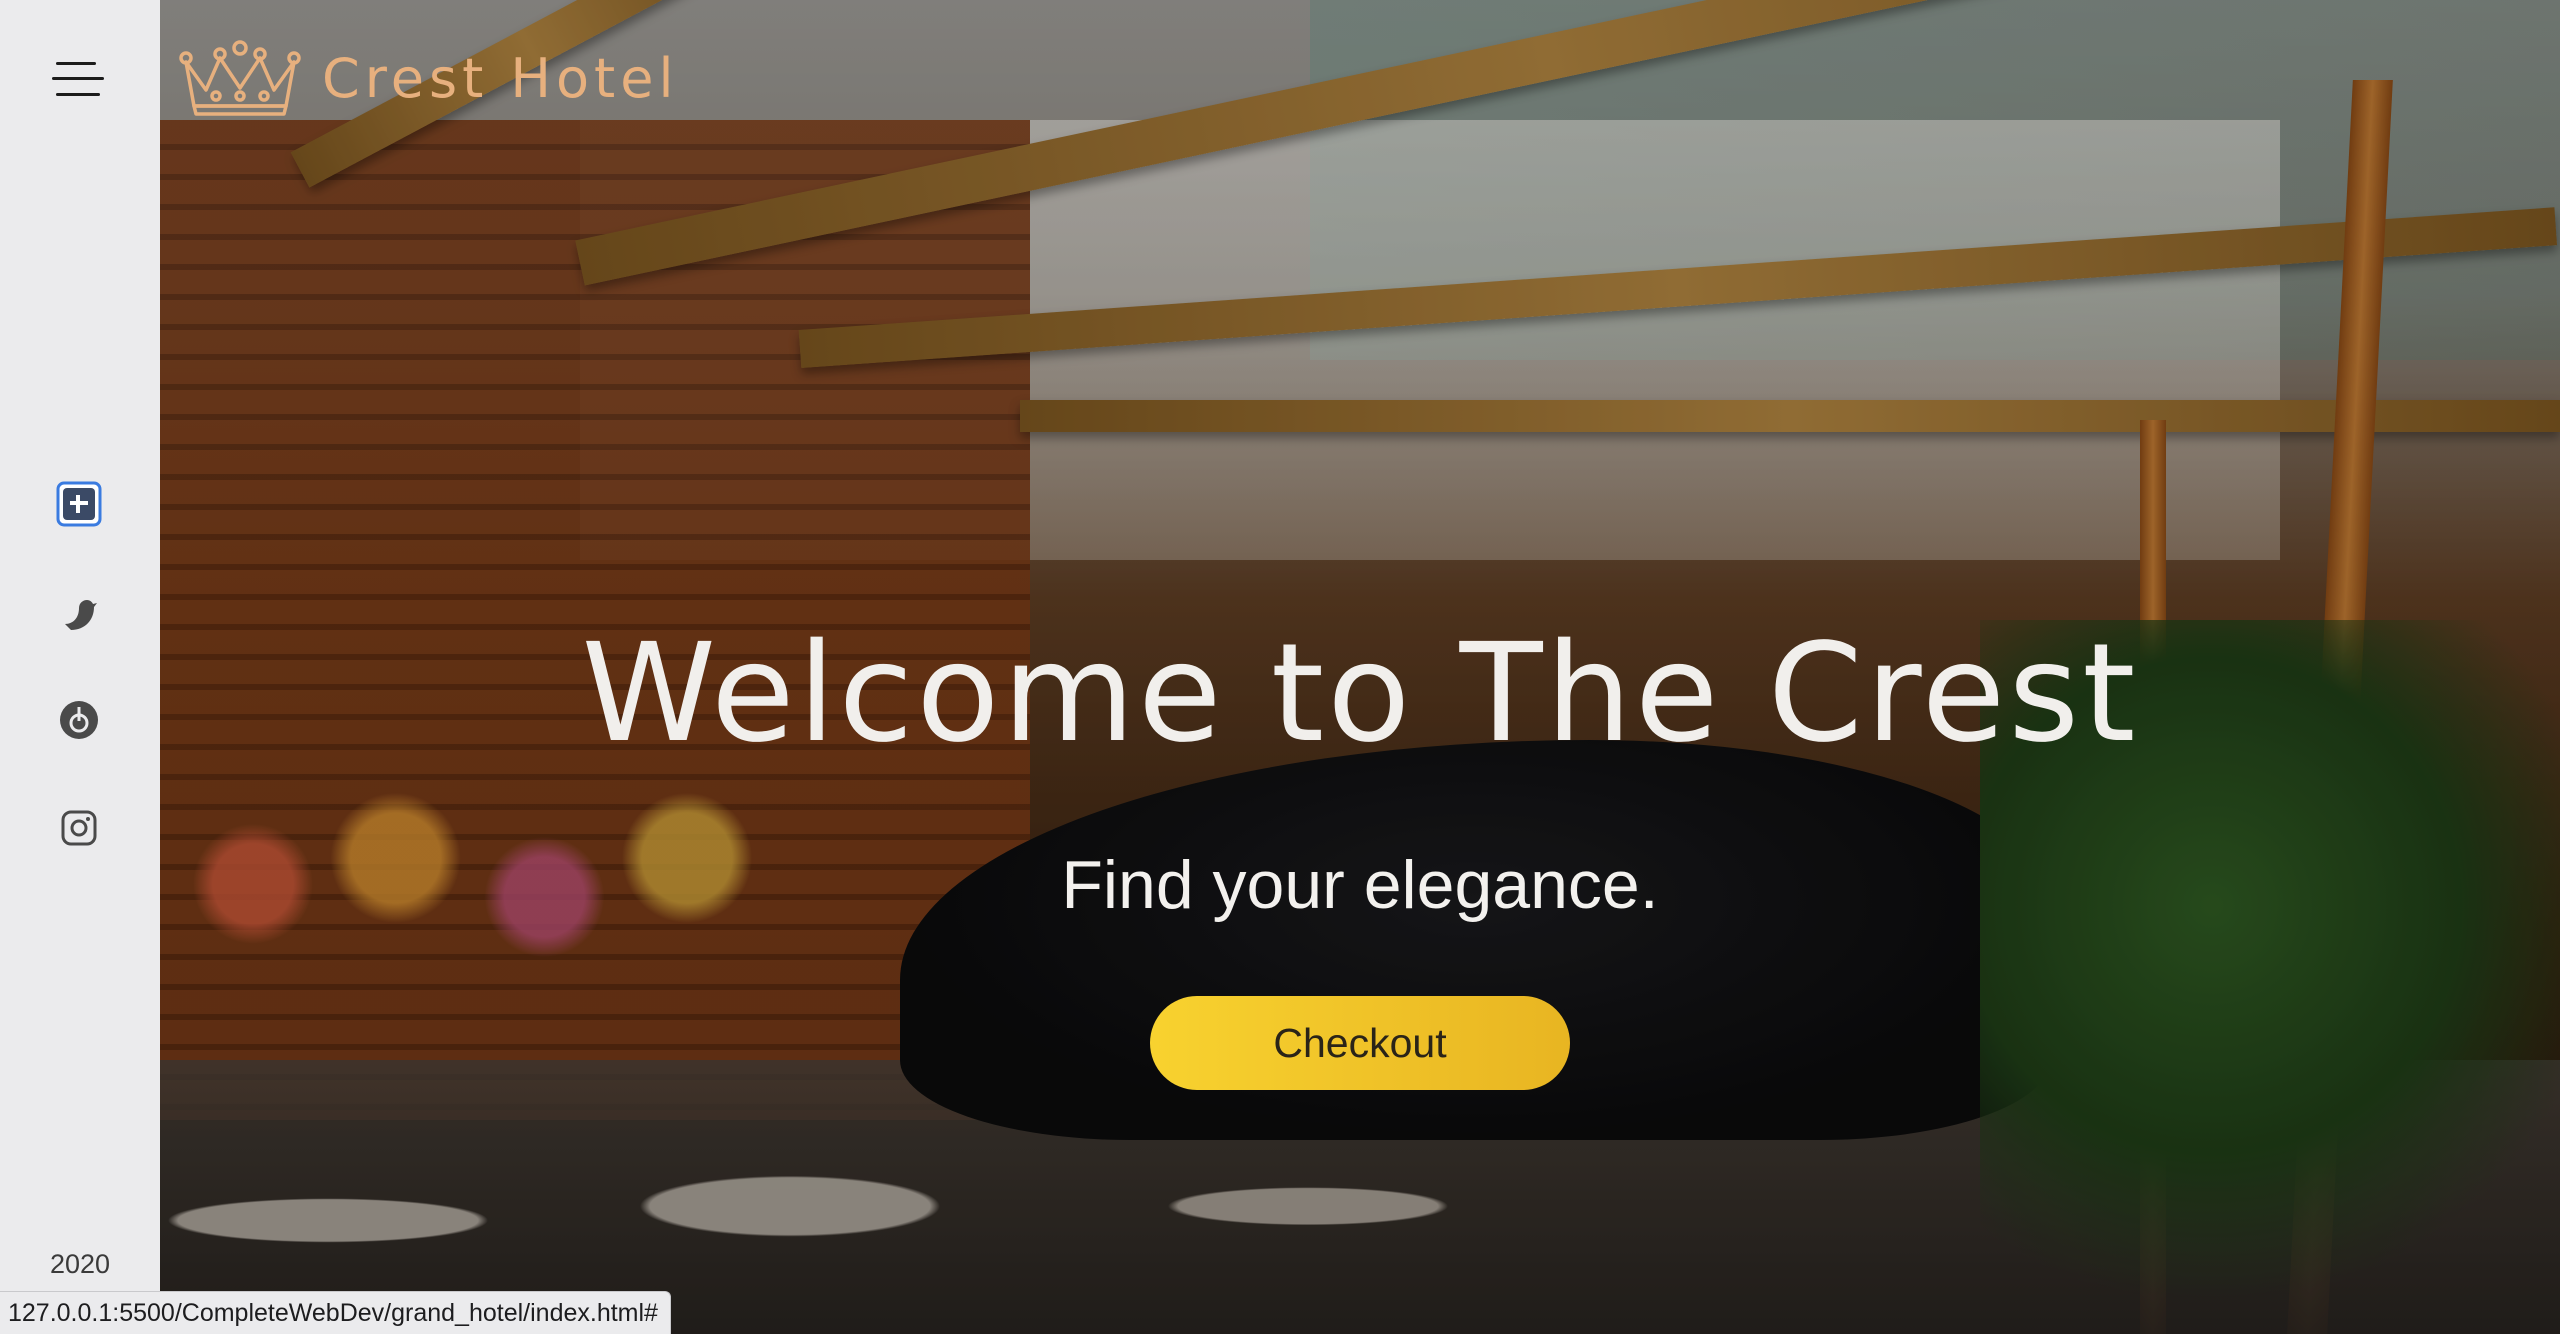  Describe the element at coordinates (80, 1264) in the screenshot. I see `copyright-year: 2020` at that location.